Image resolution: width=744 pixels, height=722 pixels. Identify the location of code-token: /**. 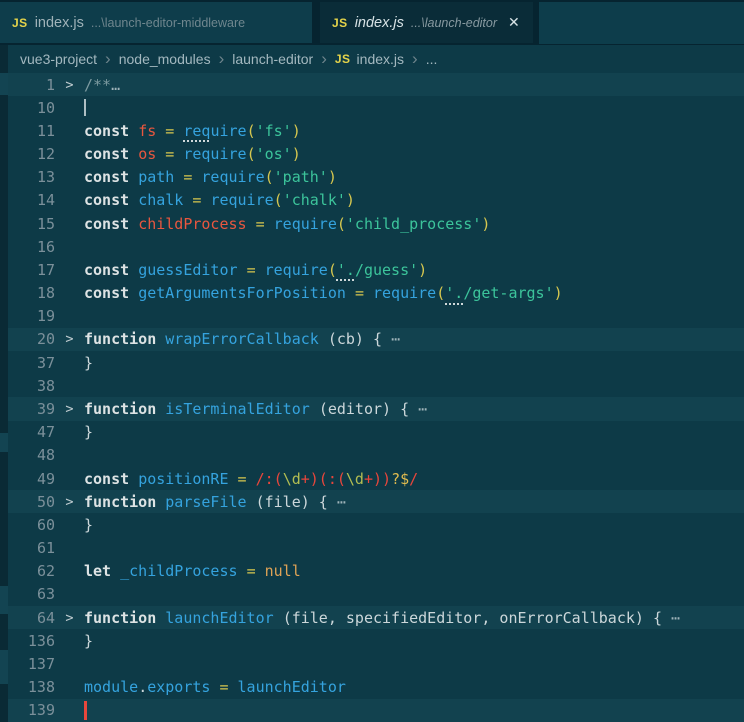
(98, 84).